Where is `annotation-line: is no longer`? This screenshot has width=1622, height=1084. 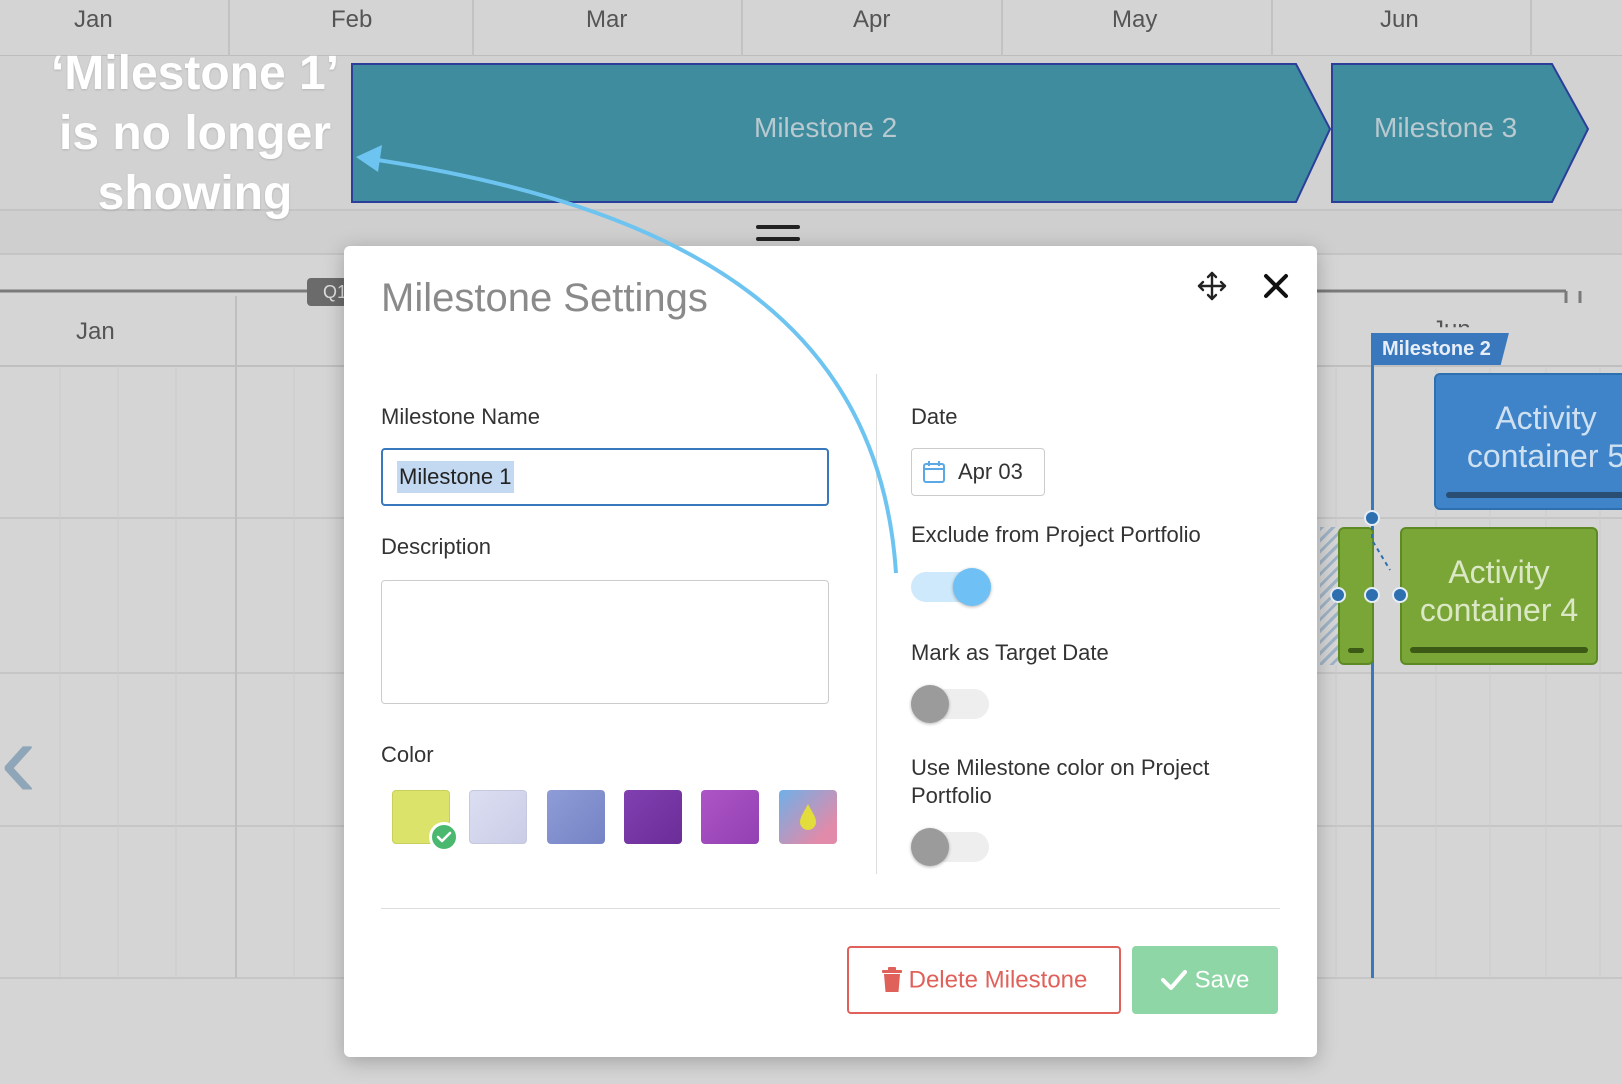 annotation-line: is no longer is located at coordinates (194, 133).